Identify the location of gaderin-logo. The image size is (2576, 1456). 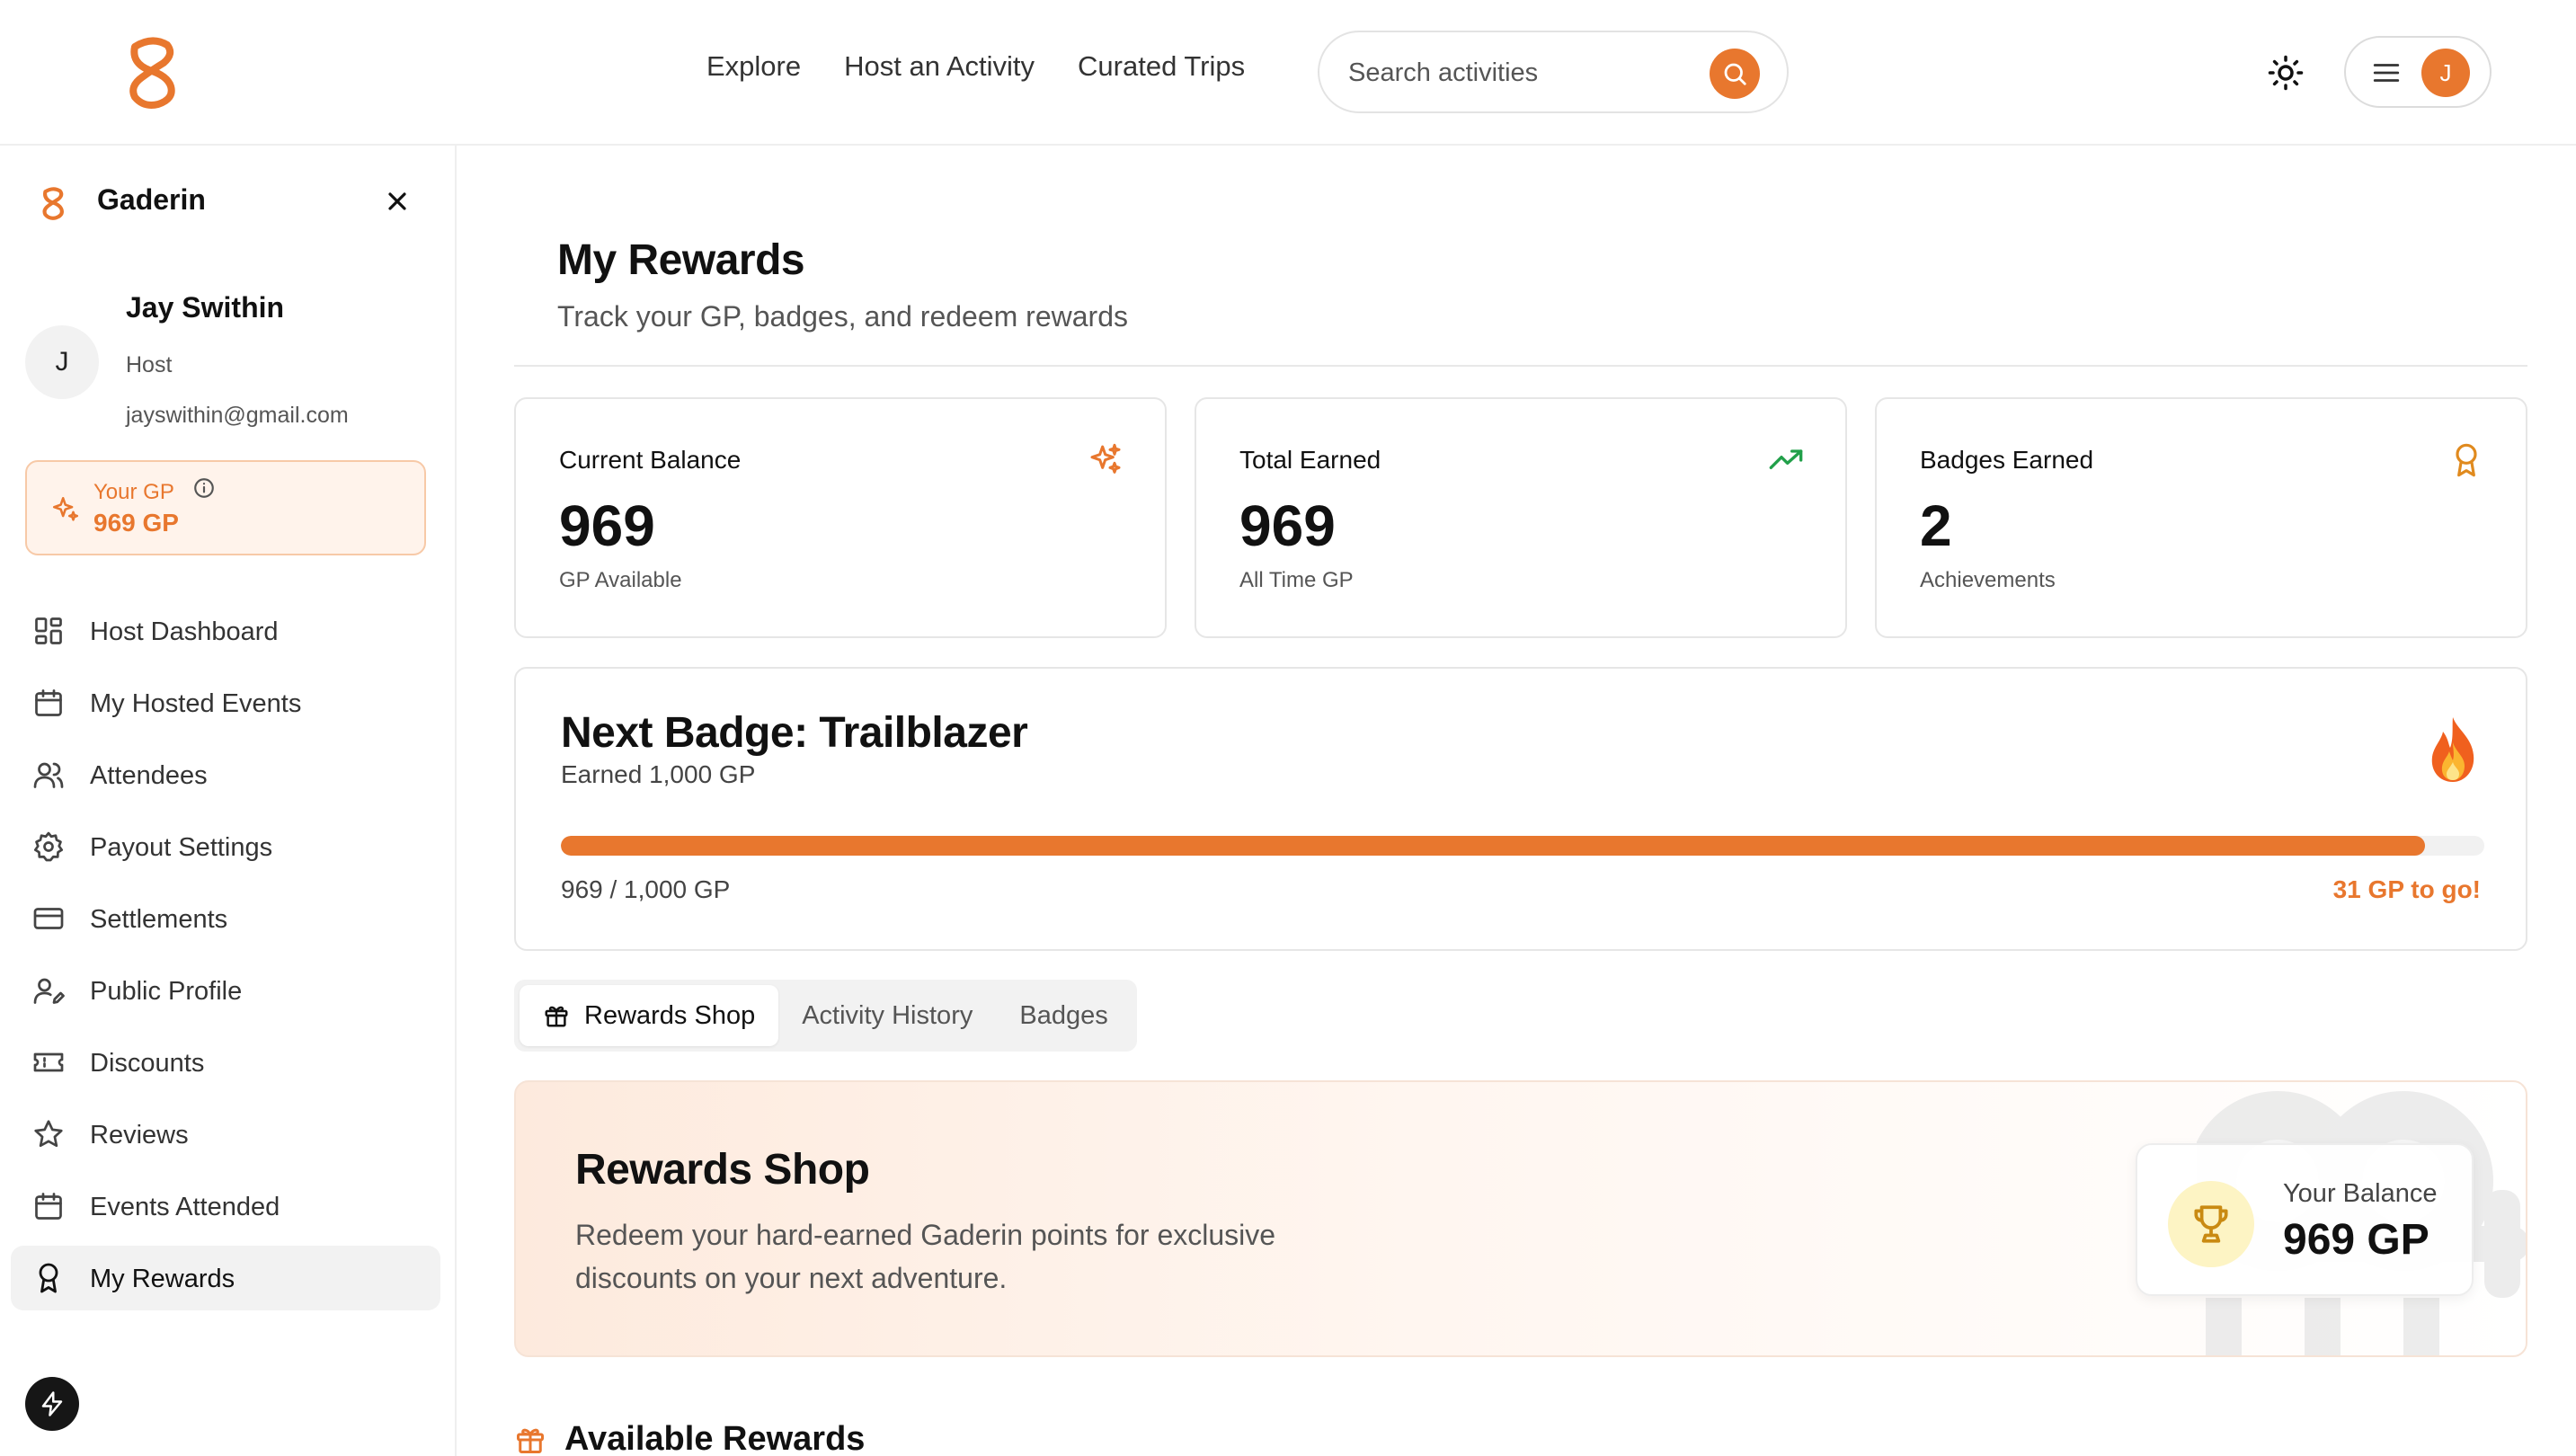
(152, 72).